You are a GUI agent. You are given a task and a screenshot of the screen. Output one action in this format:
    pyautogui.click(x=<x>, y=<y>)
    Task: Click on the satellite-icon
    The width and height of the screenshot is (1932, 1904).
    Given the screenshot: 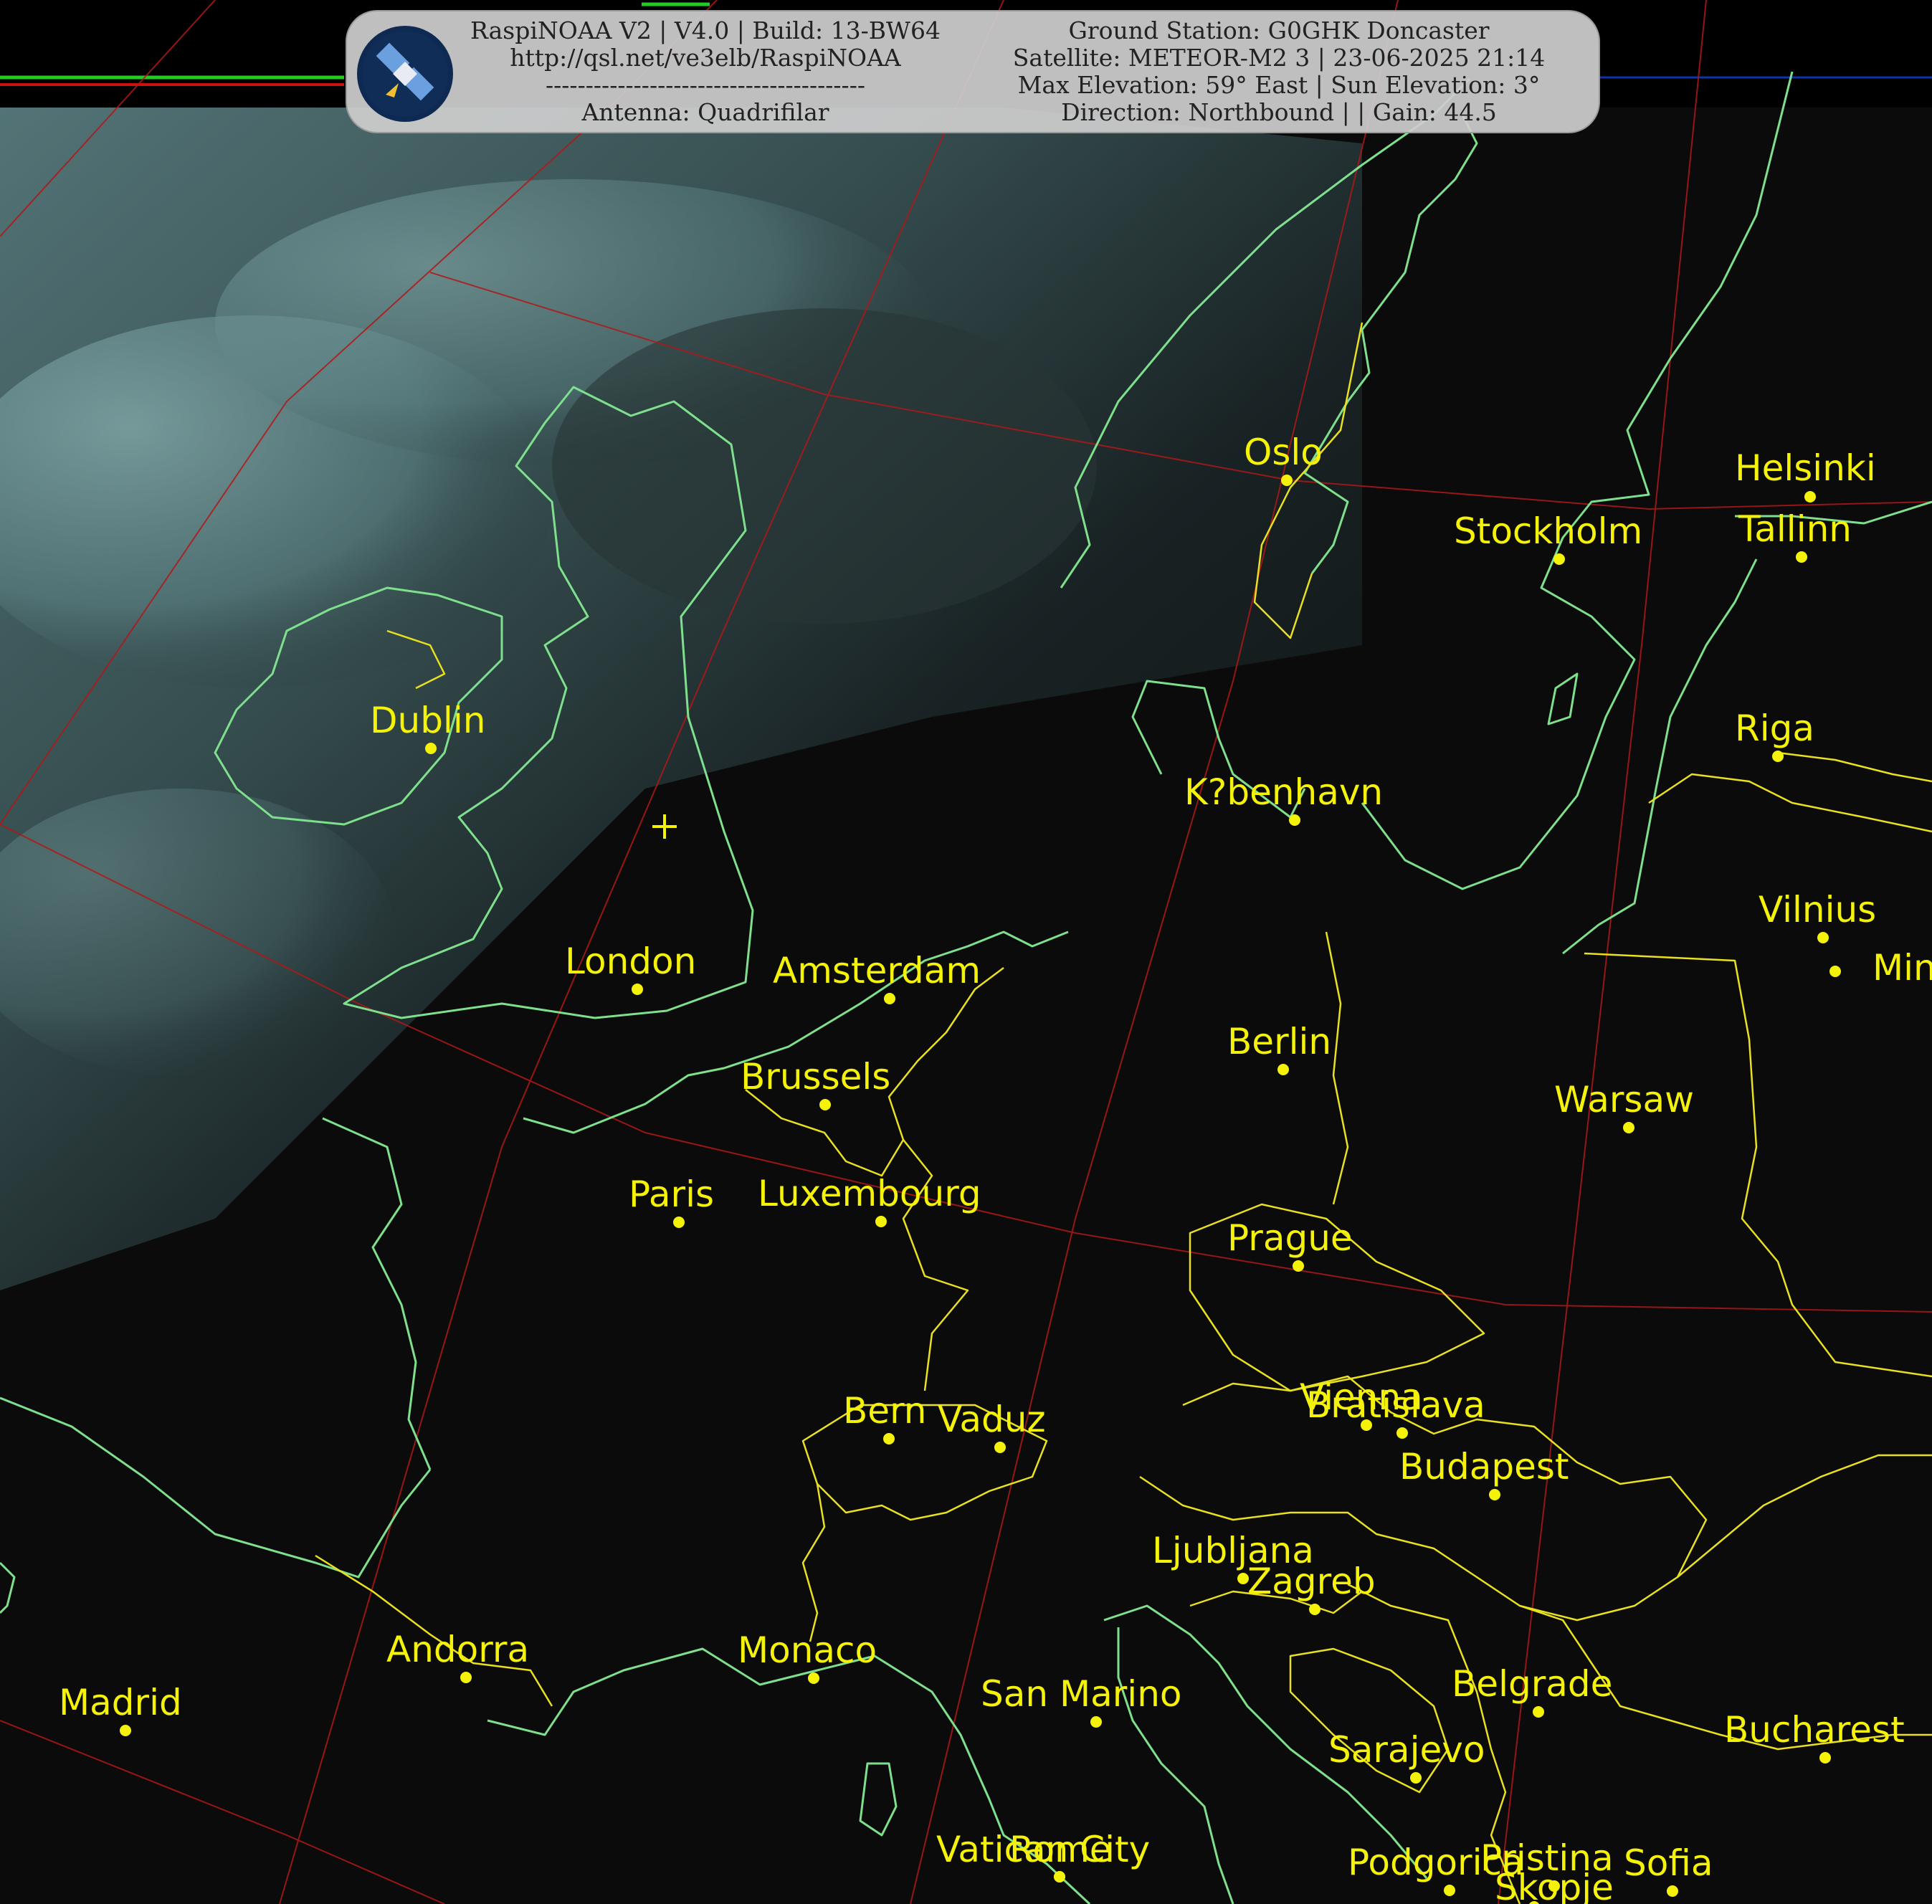 What is the action you would take?
    pyautogui.click(x=405, y=74)
    